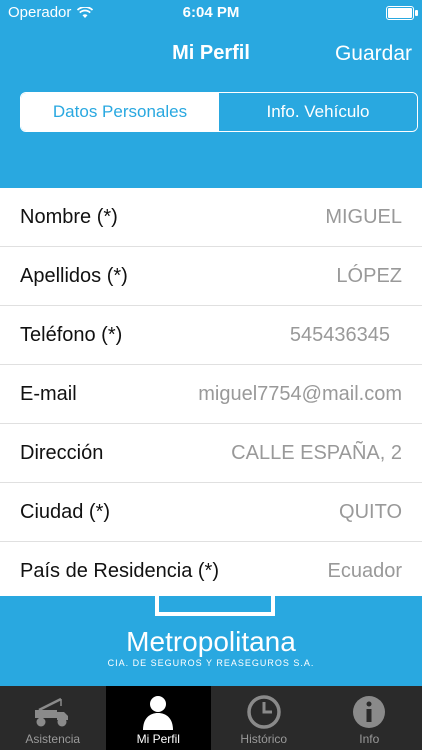 This screenshot has width=422, height=750. I want to click on tab-history: Histórico, so click(264, 718).